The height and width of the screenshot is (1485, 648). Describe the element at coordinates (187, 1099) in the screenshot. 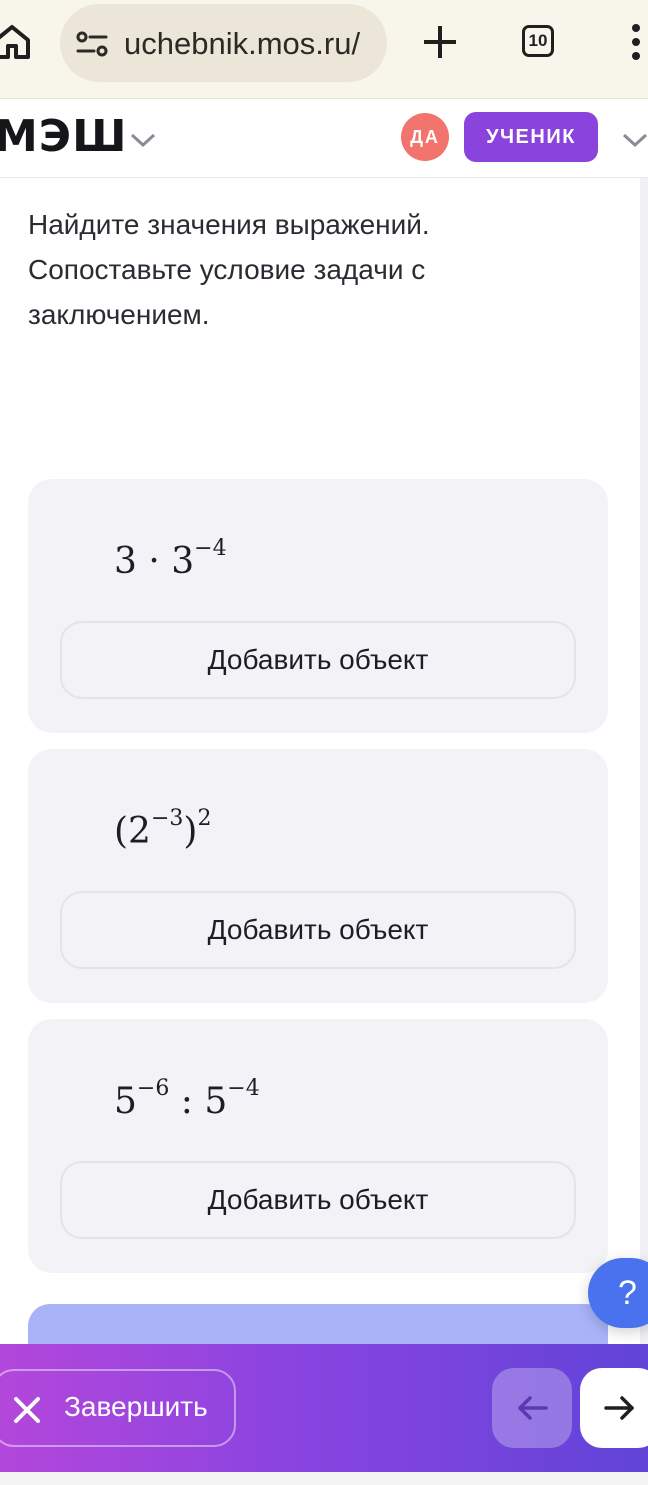

I see `math-expression: 5−6 : 5−4` at that location.